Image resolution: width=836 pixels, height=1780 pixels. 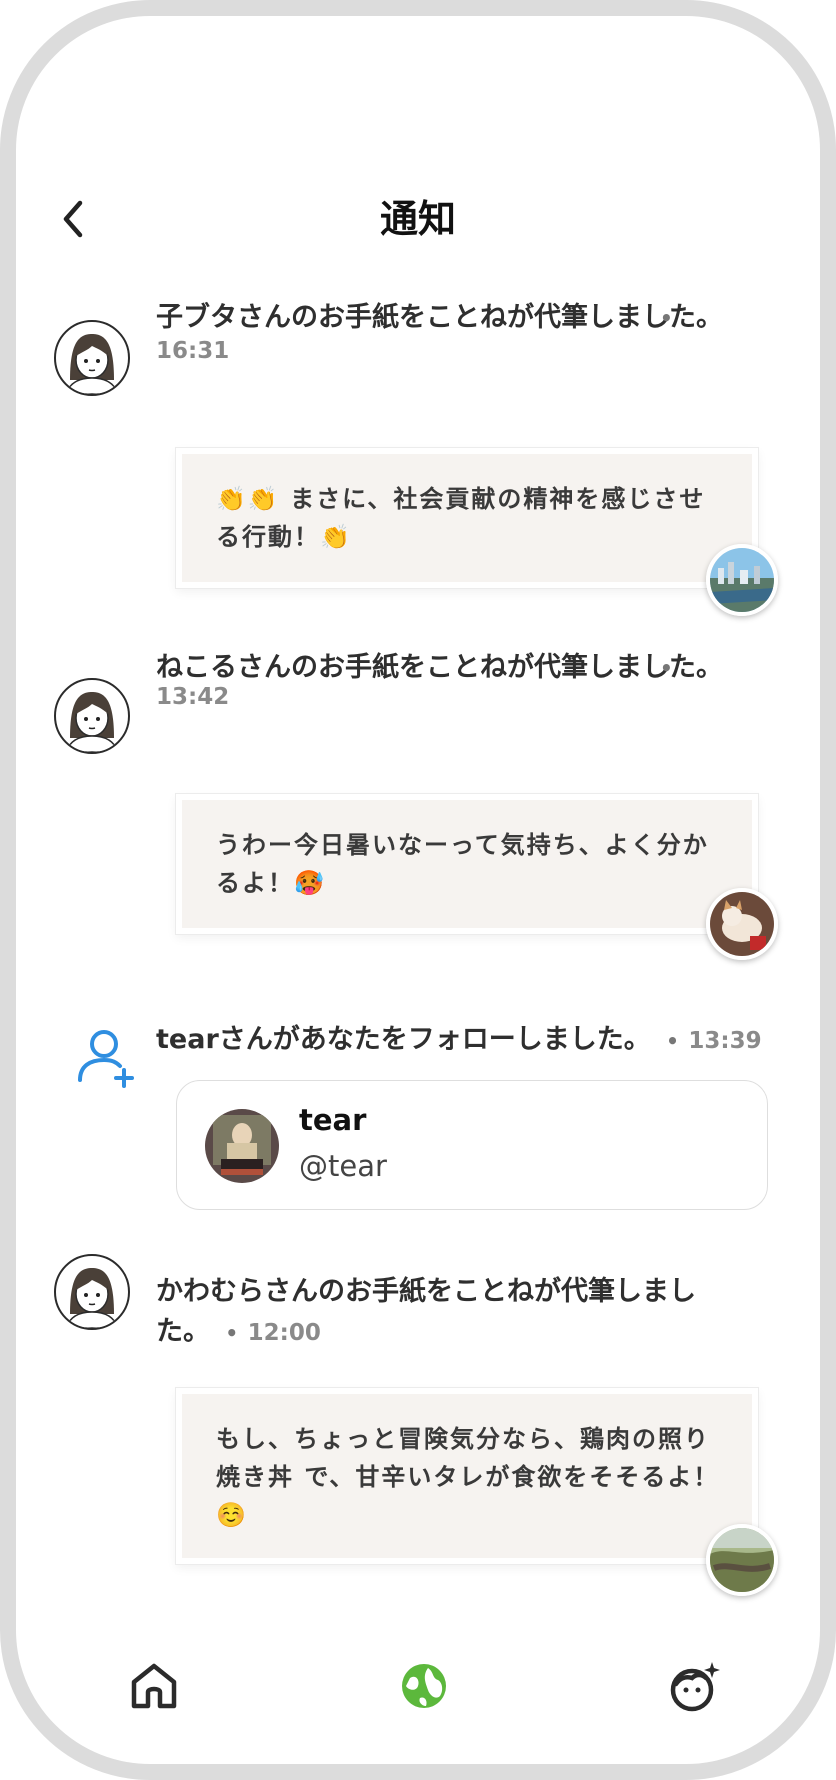 I want to click on home-icon, so click(x=154, y=1686).